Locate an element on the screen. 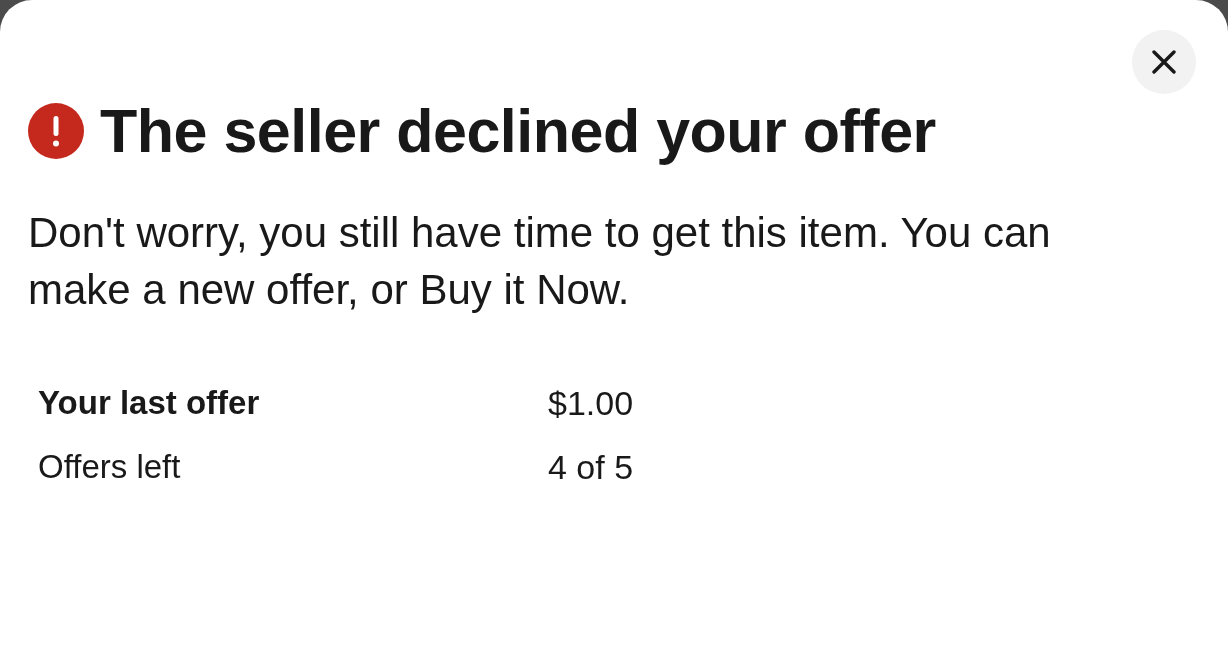 Image resolution: width=1228 pixels, height=670 pixels. detail-value: $1.00 is located at coordinates (591, 403).